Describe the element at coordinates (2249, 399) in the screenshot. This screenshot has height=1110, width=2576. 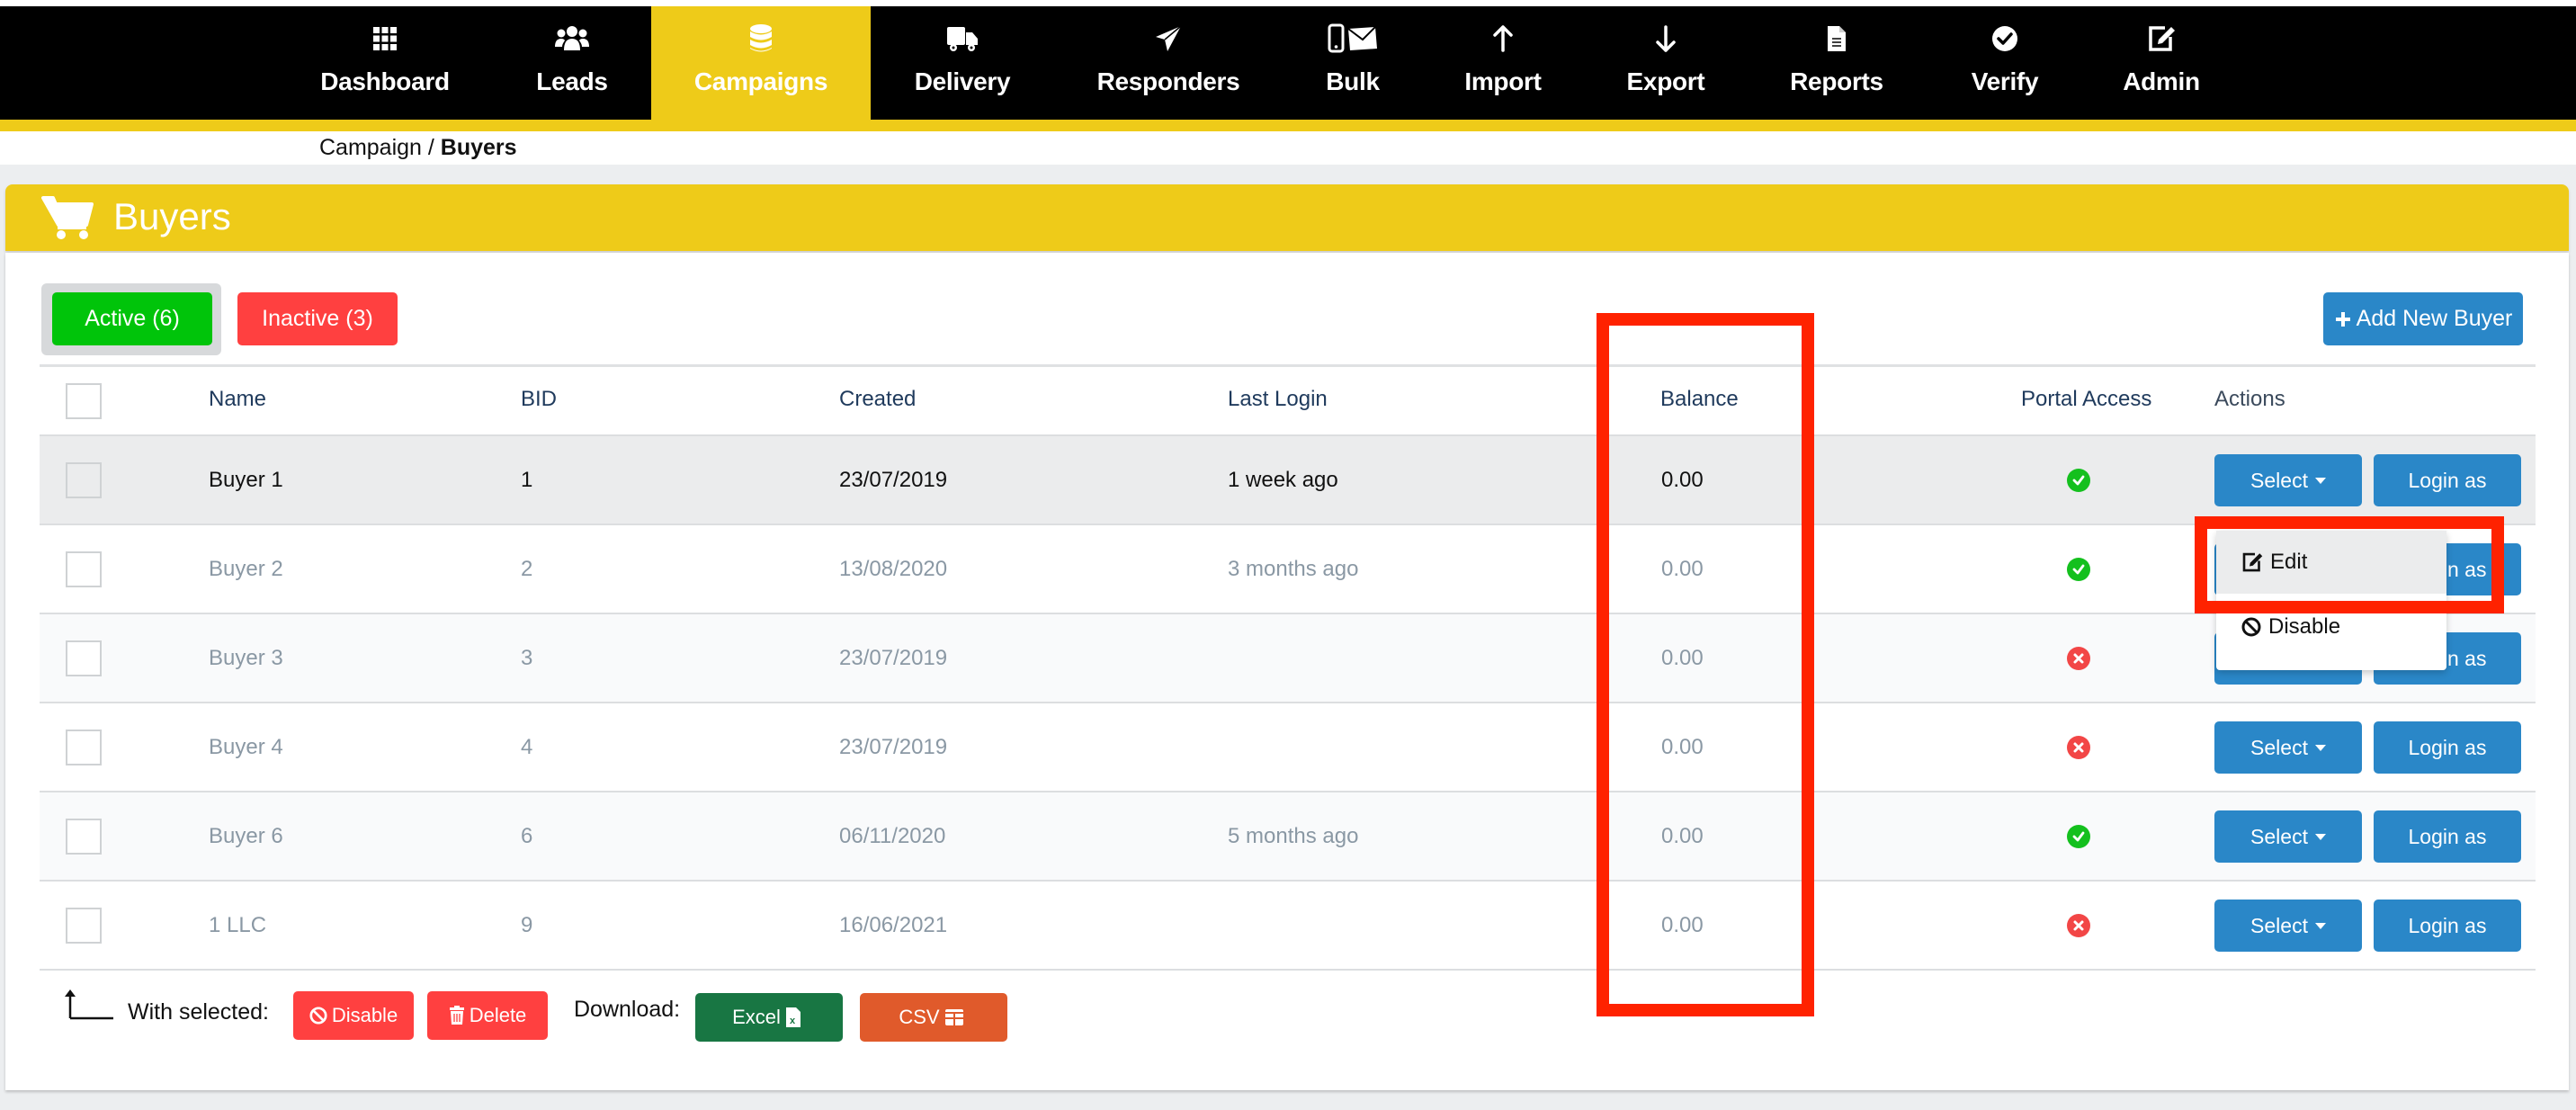
I see `column-header-actions: Actions` at that location.